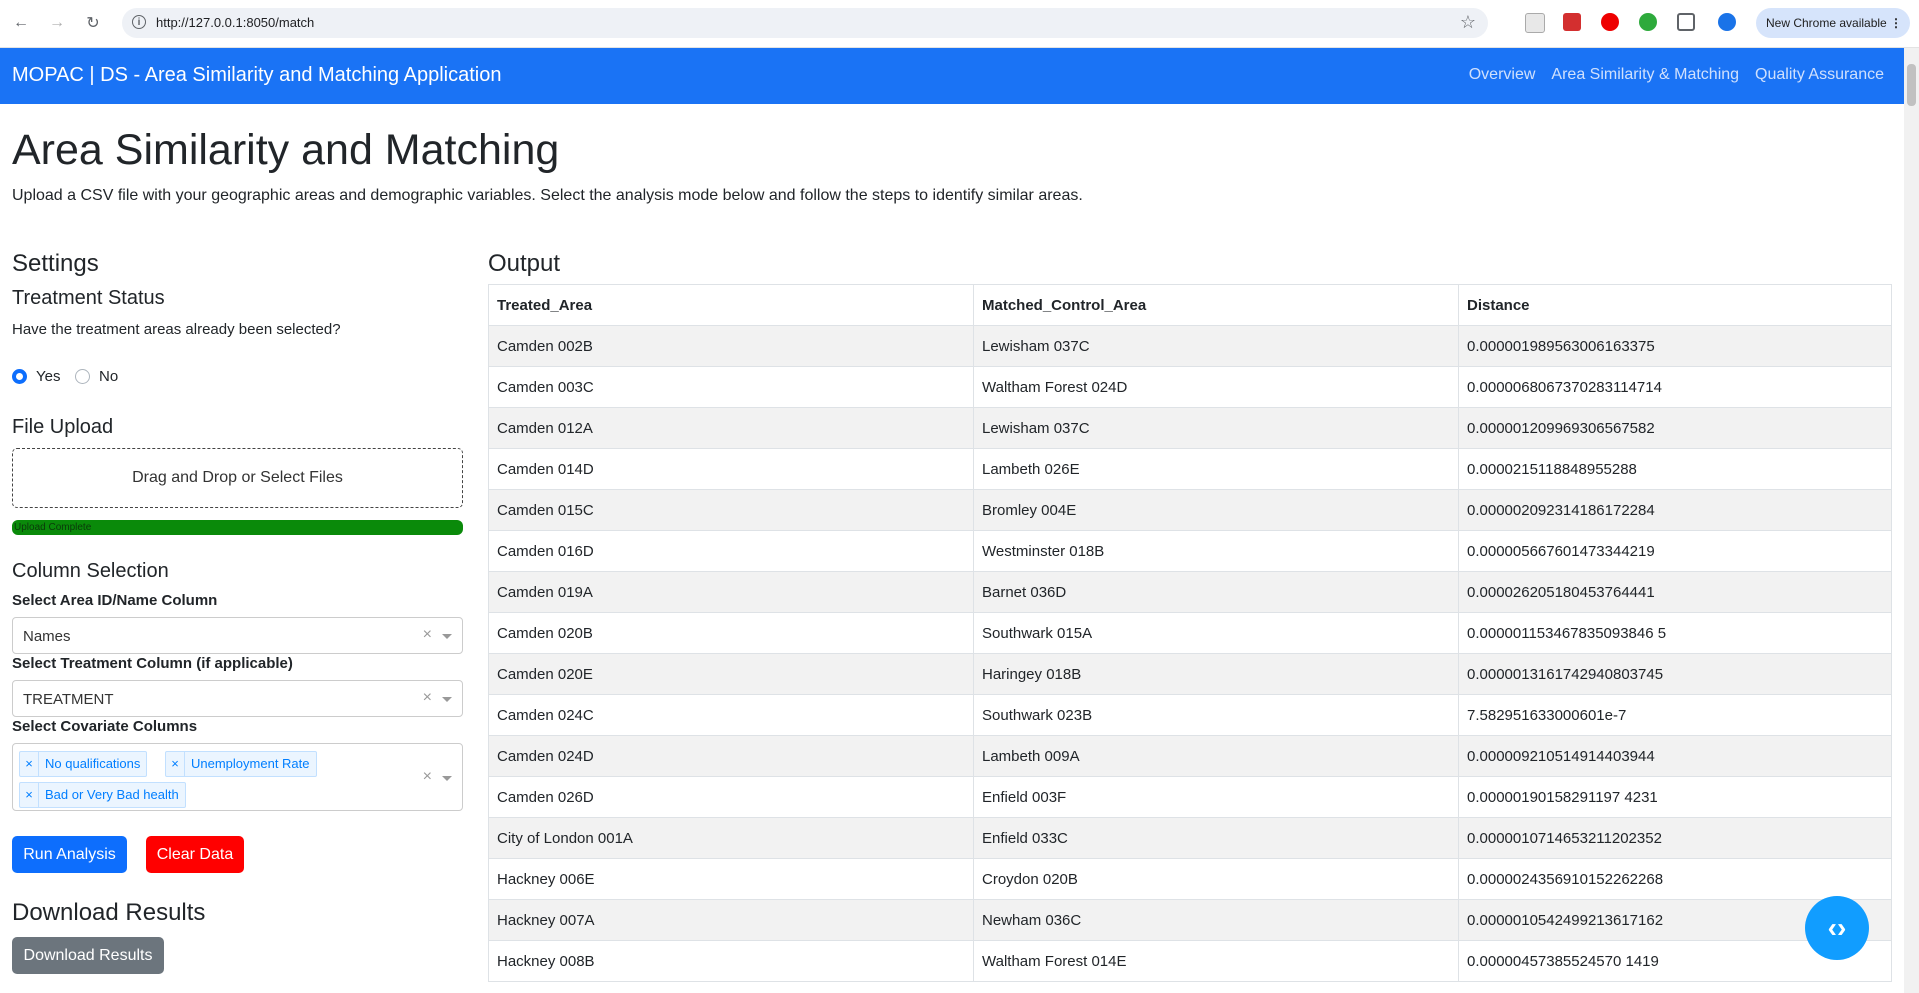 The width and height of the screenshot is (1919, 993). Describe the element at coordinates (1819, 75) in the screenshot. I see `nav-link-quality-assurance: Quality Assurance` at that location.